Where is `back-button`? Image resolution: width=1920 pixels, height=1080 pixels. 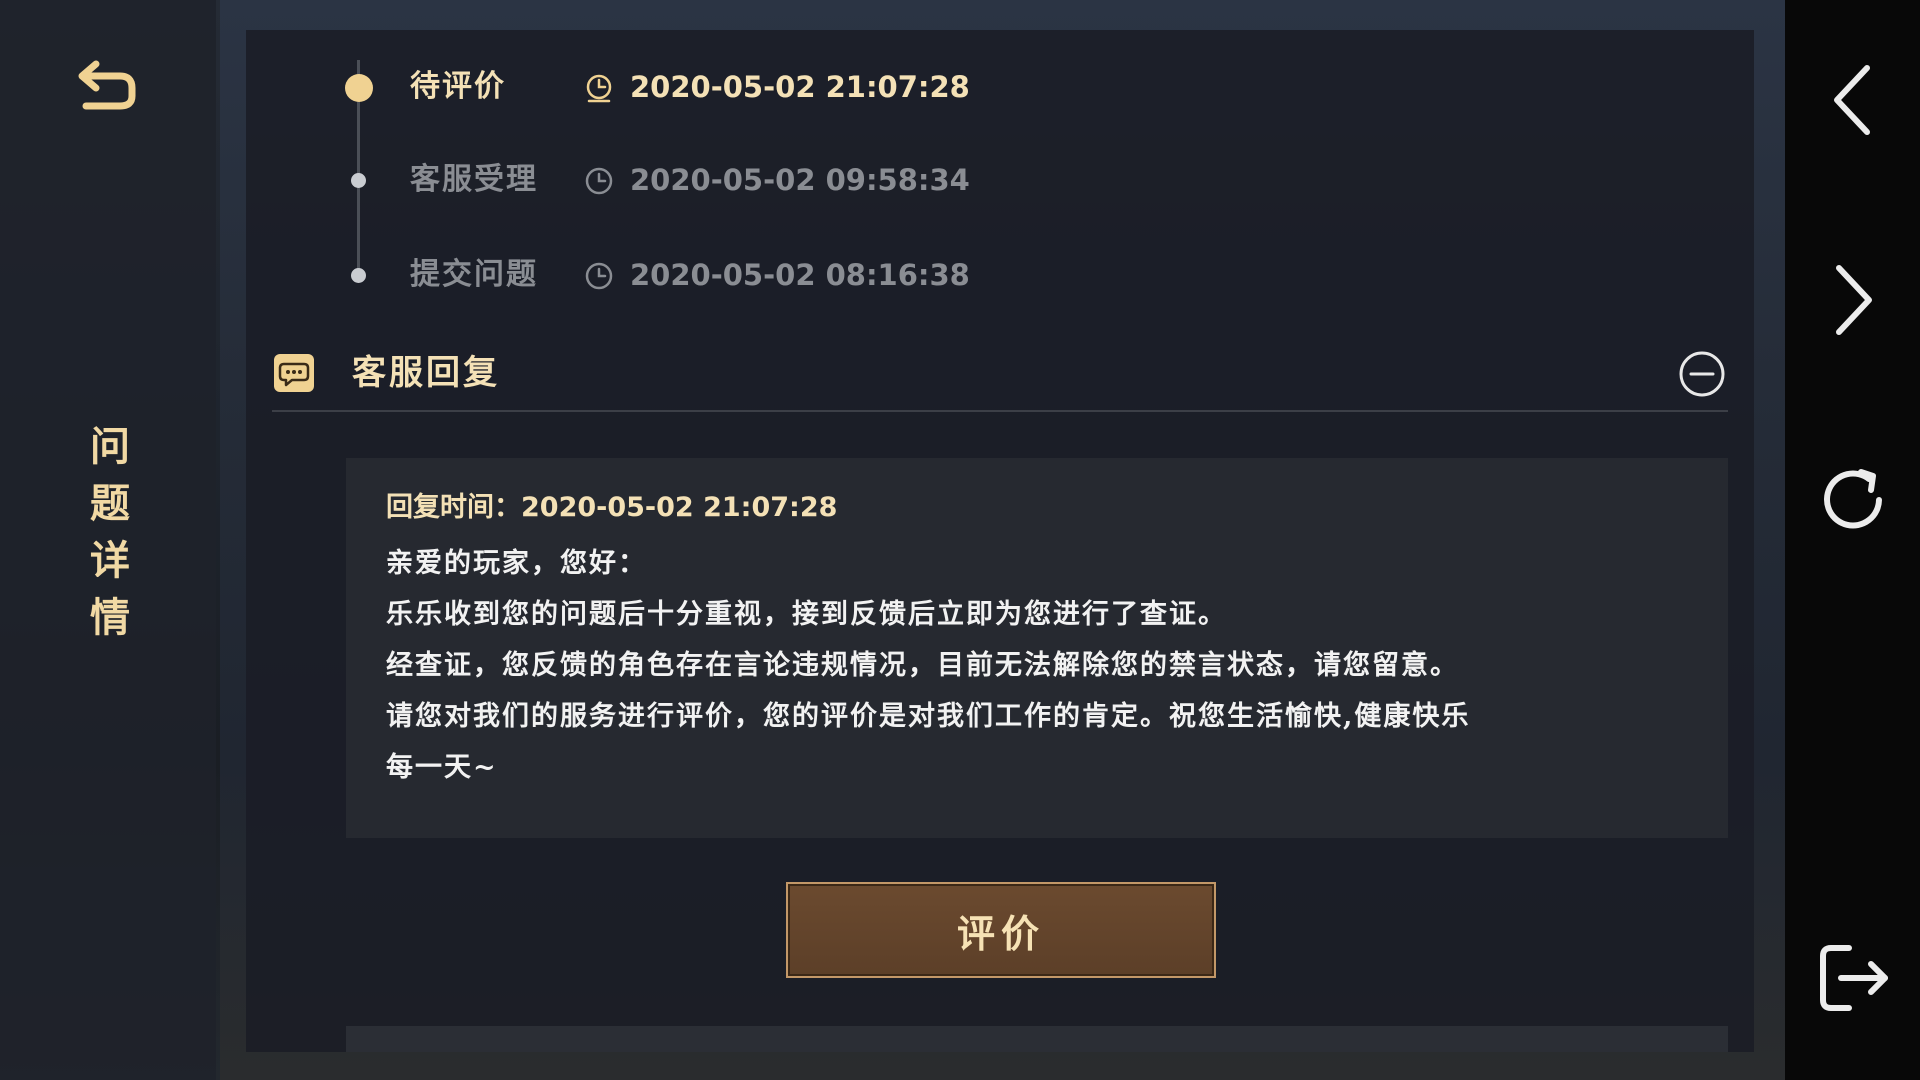
back-button is located at coordinates (108, 85).